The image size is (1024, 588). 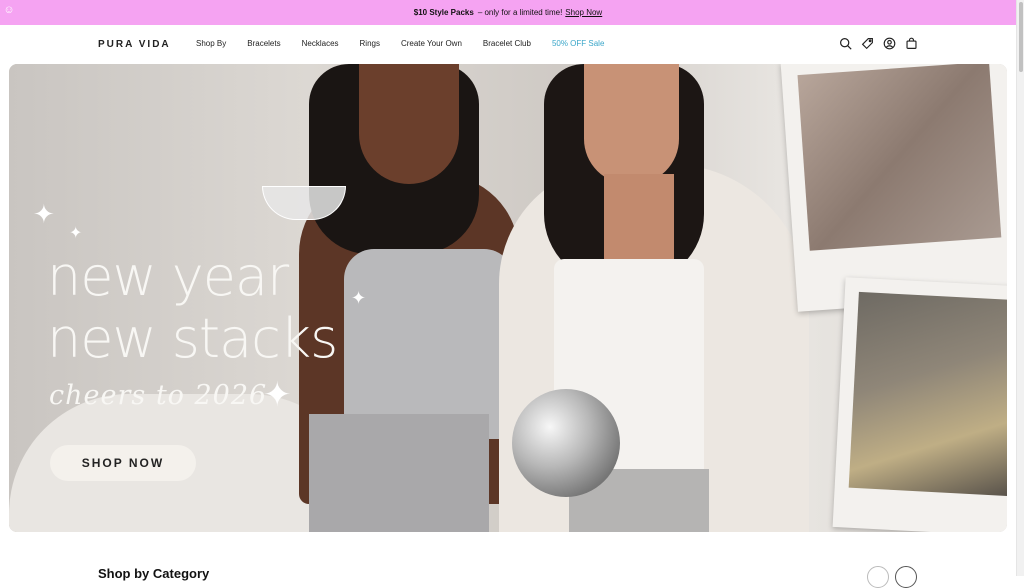 I want to click on promo-shop-now-link: Shop Now, so click(x=583, y=12).